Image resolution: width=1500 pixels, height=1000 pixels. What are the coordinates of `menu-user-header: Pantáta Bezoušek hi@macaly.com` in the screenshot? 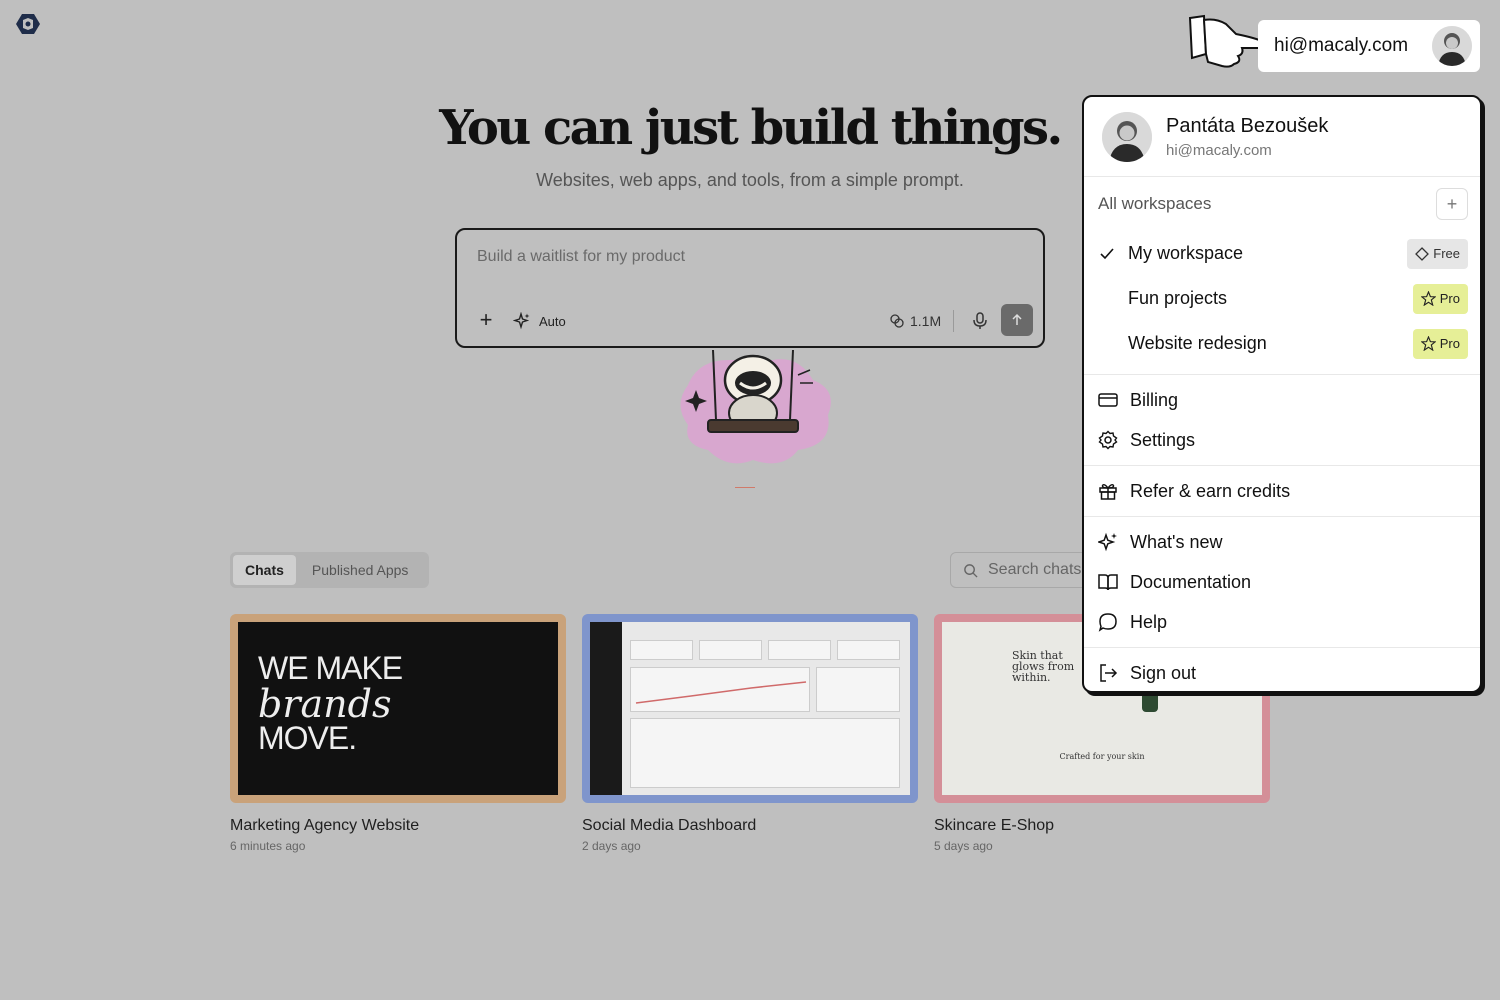 It's located at (1282, 137).